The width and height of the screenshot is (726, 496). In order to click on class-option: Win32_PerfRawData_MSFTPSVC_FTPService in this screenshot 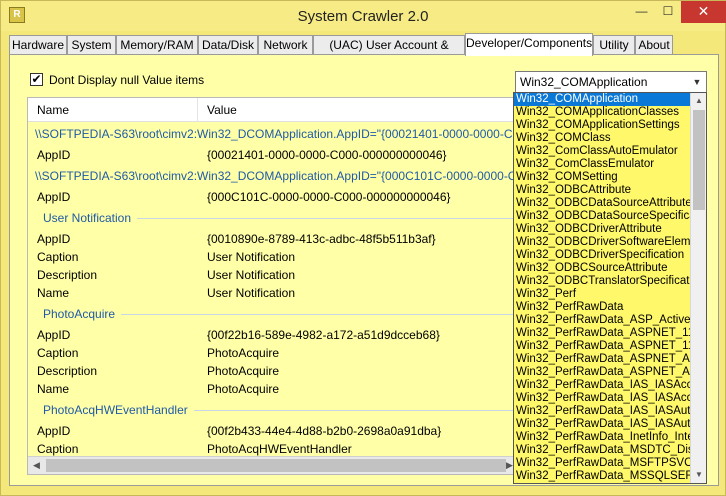, I will do `click(602, 463)`.